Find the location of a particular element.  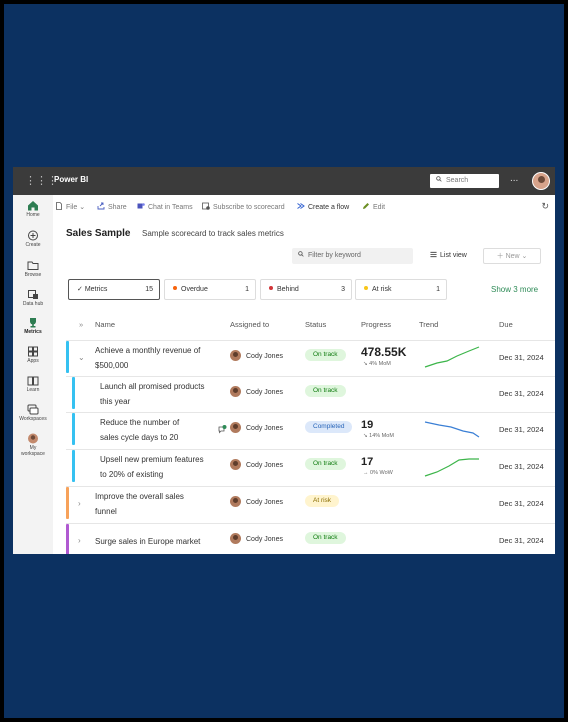

comment-icon is located at coordinates (222, 429).